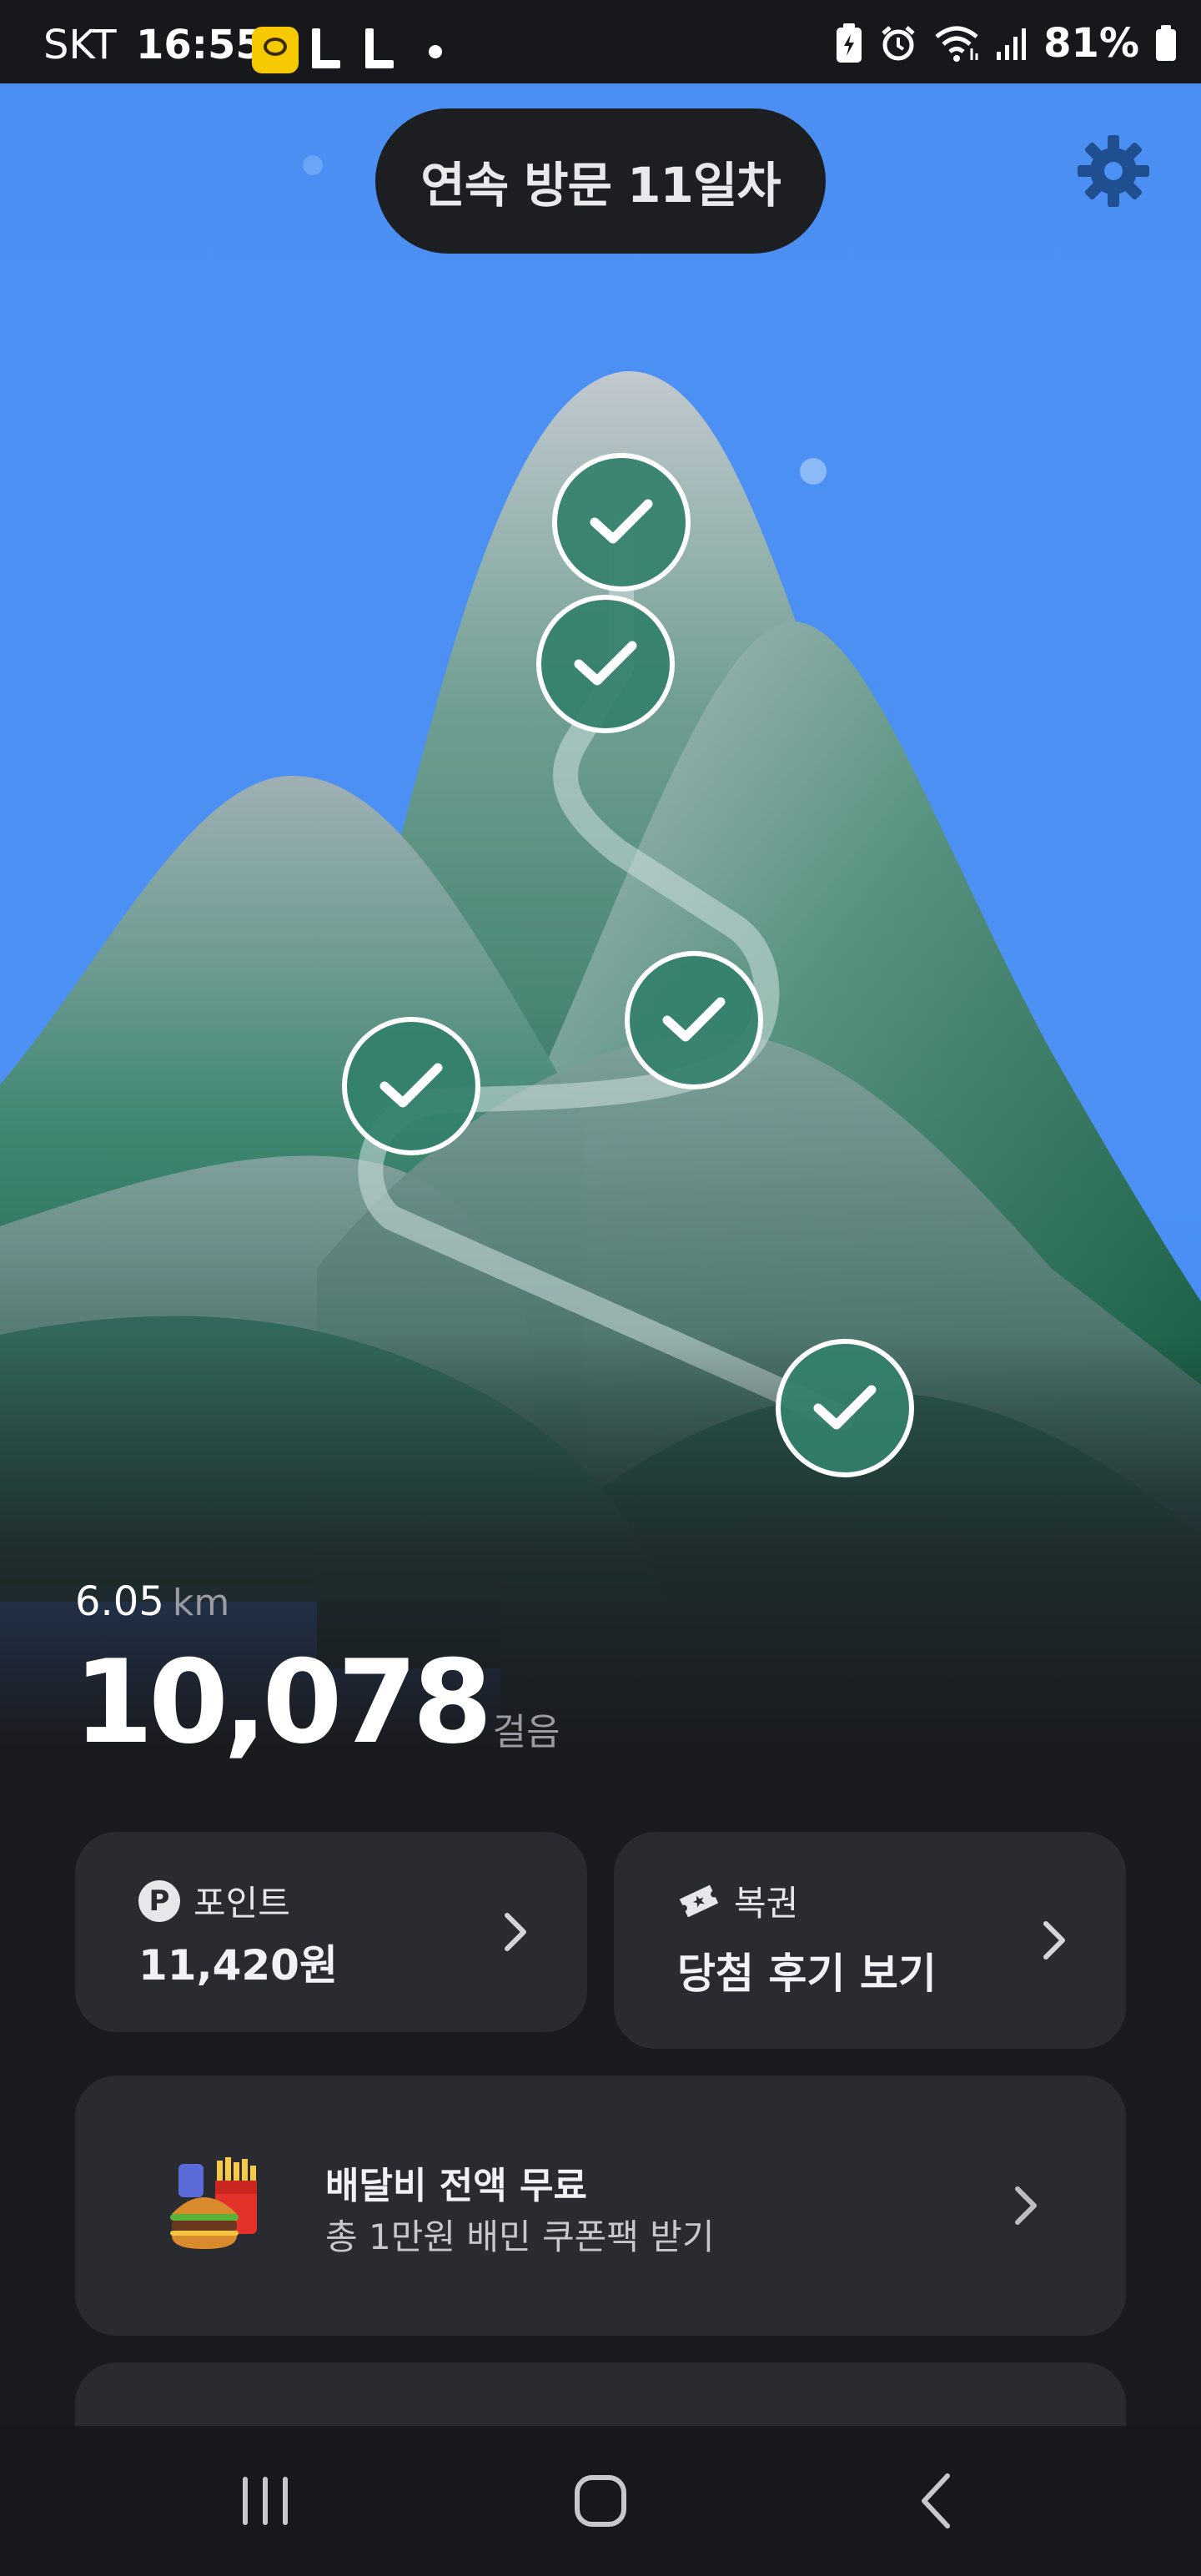 The width and height of the screenshot is (1201, 2576). I want to click on ticket-icon, so click(699, 1900).